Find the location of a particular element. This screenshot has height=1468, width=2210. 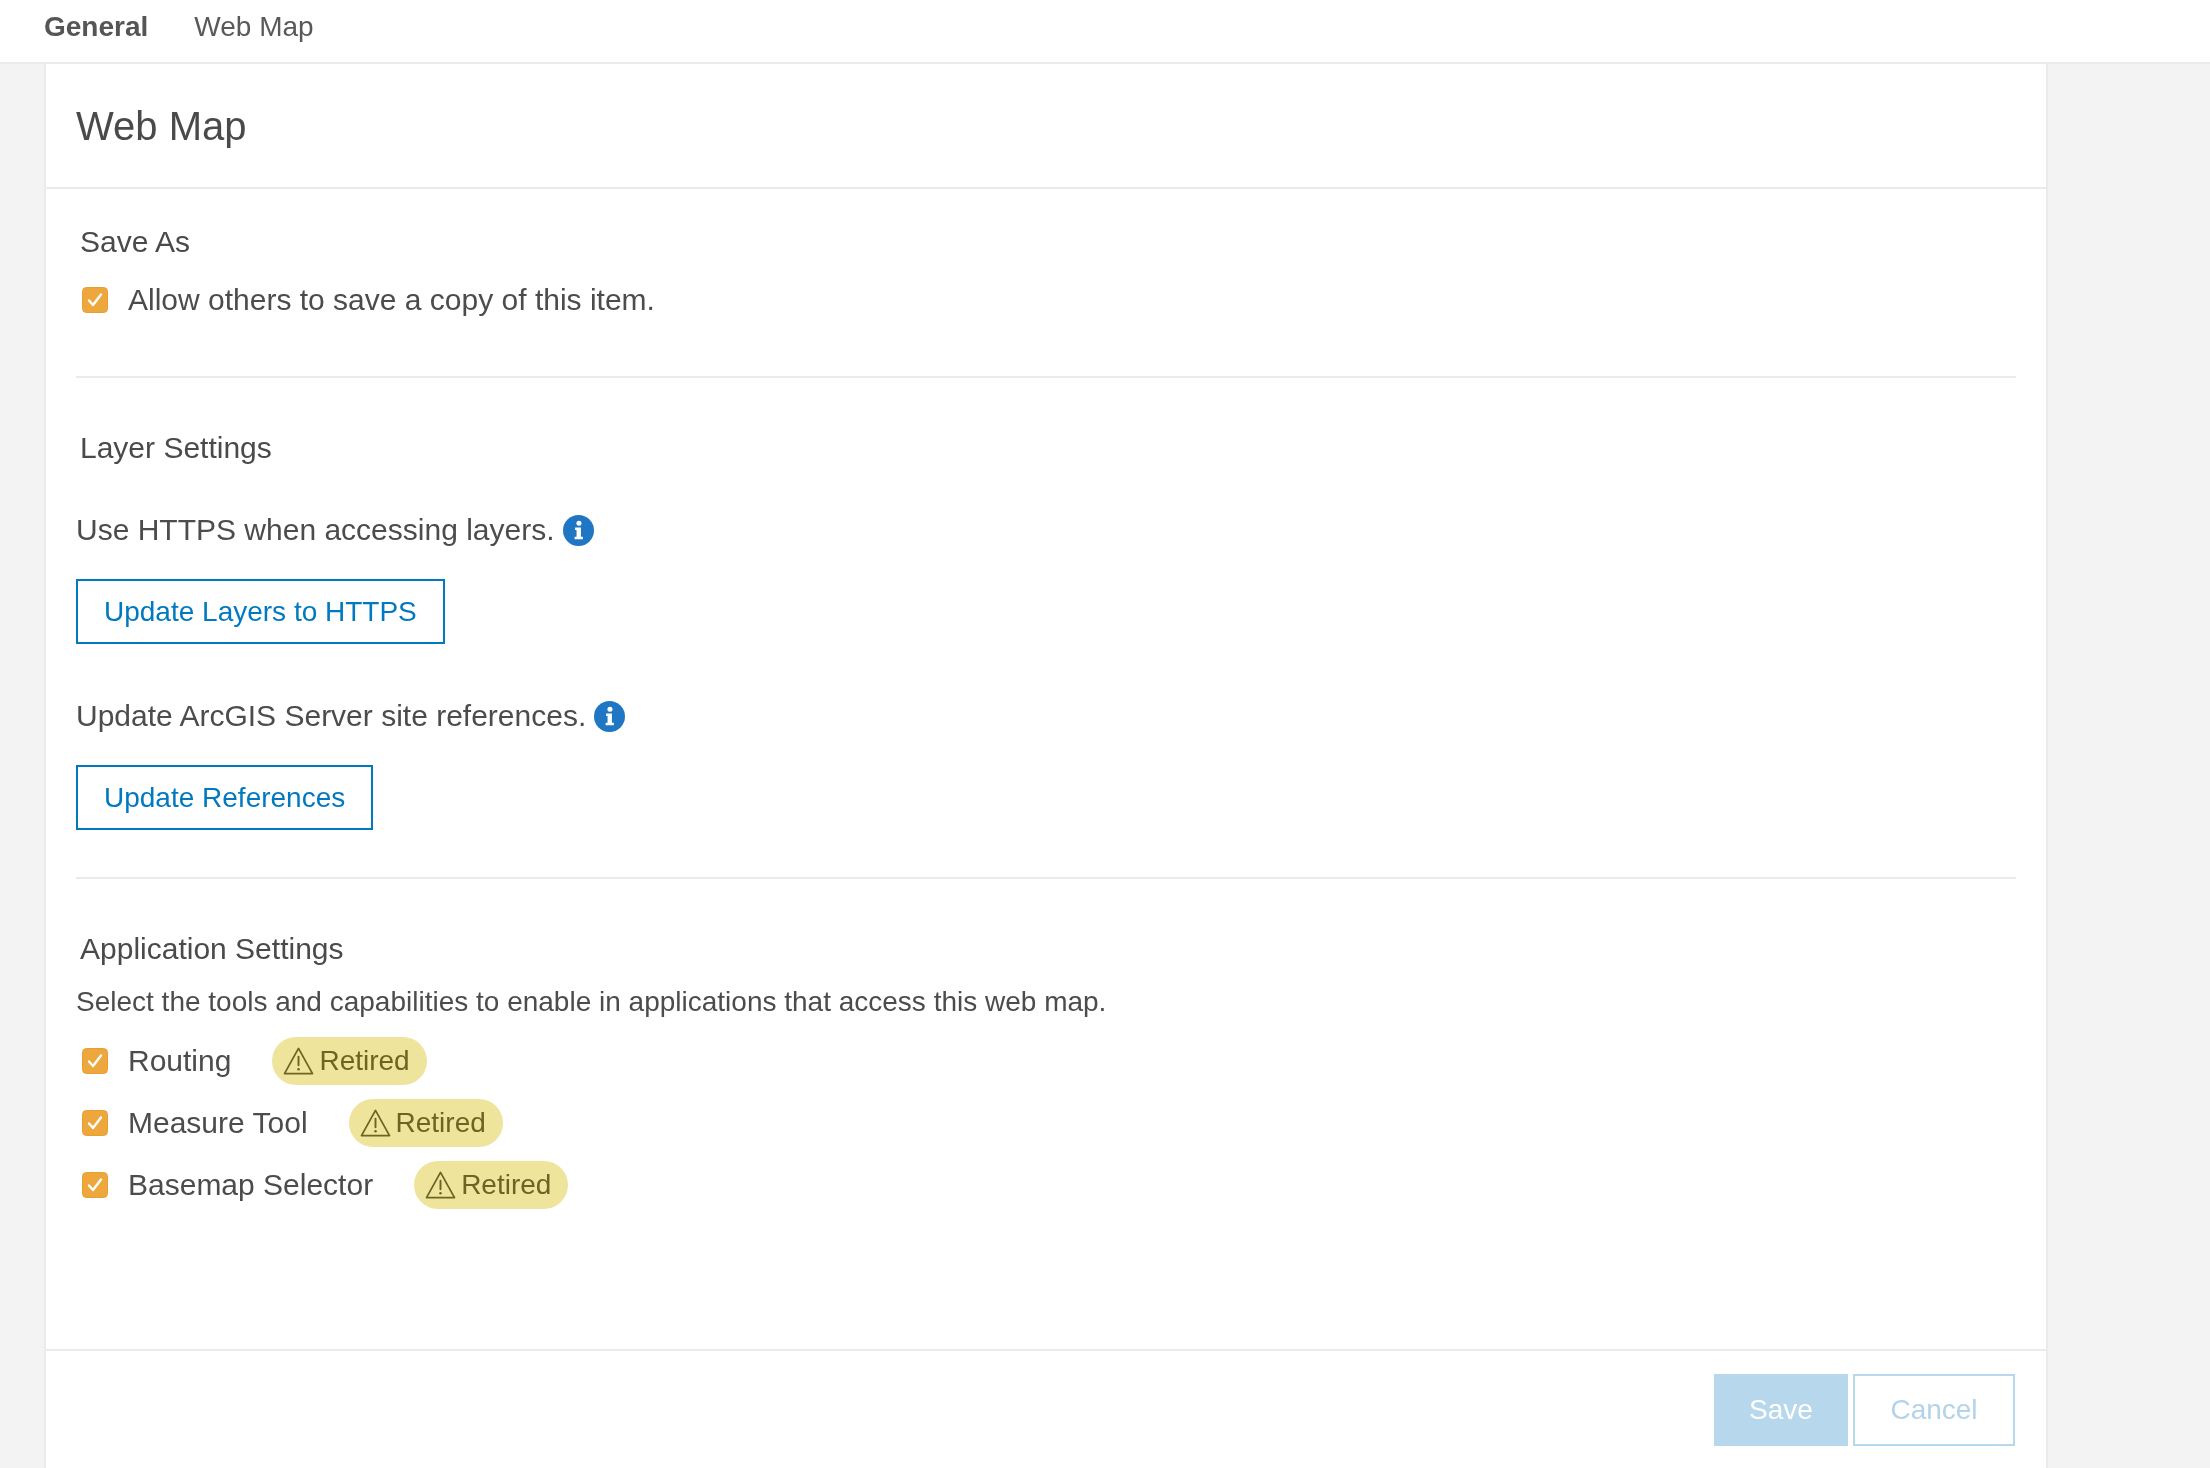

update-button: Update References is located at coordinates (225, 797).